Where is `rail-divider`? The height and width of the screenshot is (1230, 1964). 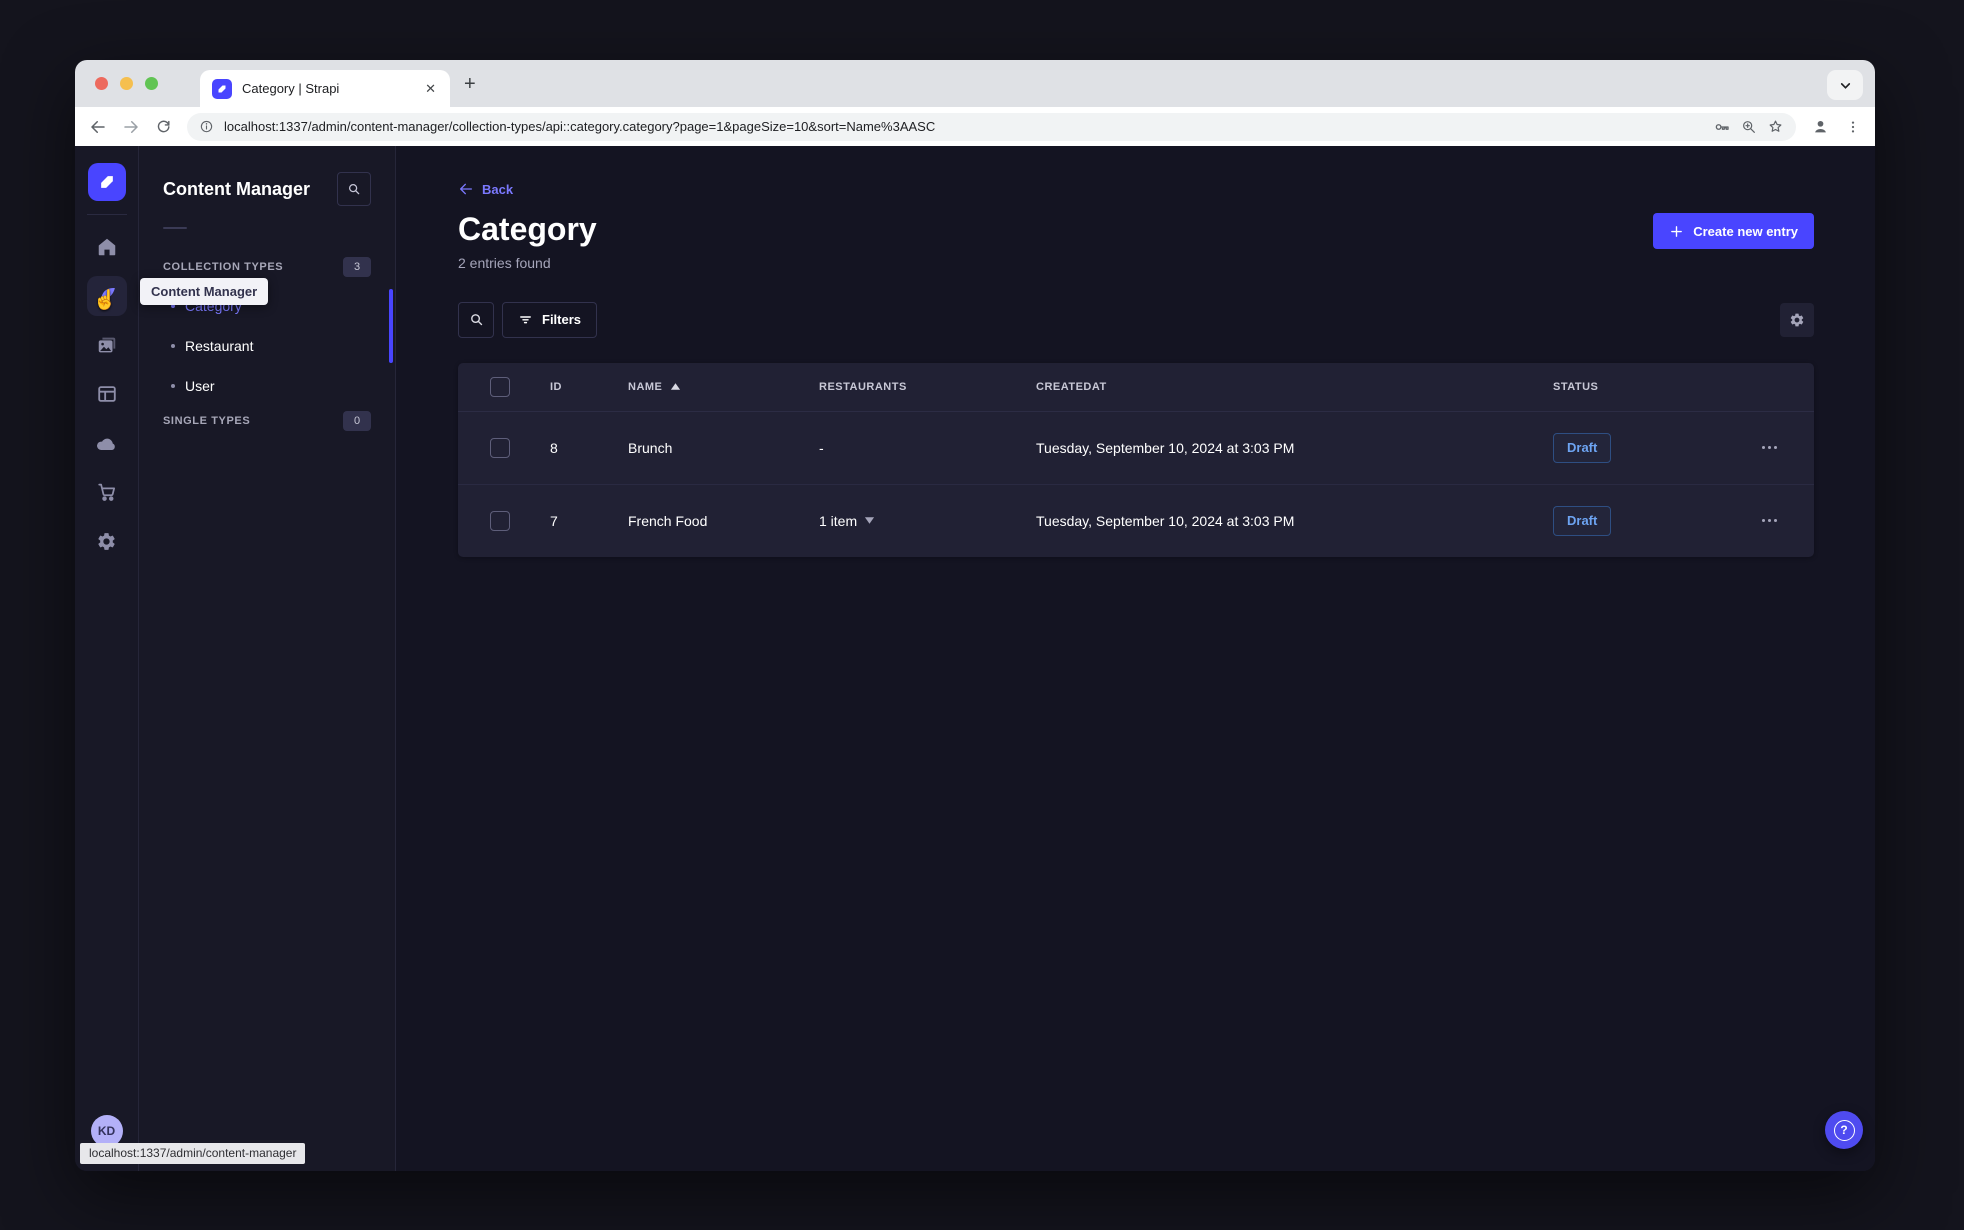 rail-divider is located at coordinates (106, 214).